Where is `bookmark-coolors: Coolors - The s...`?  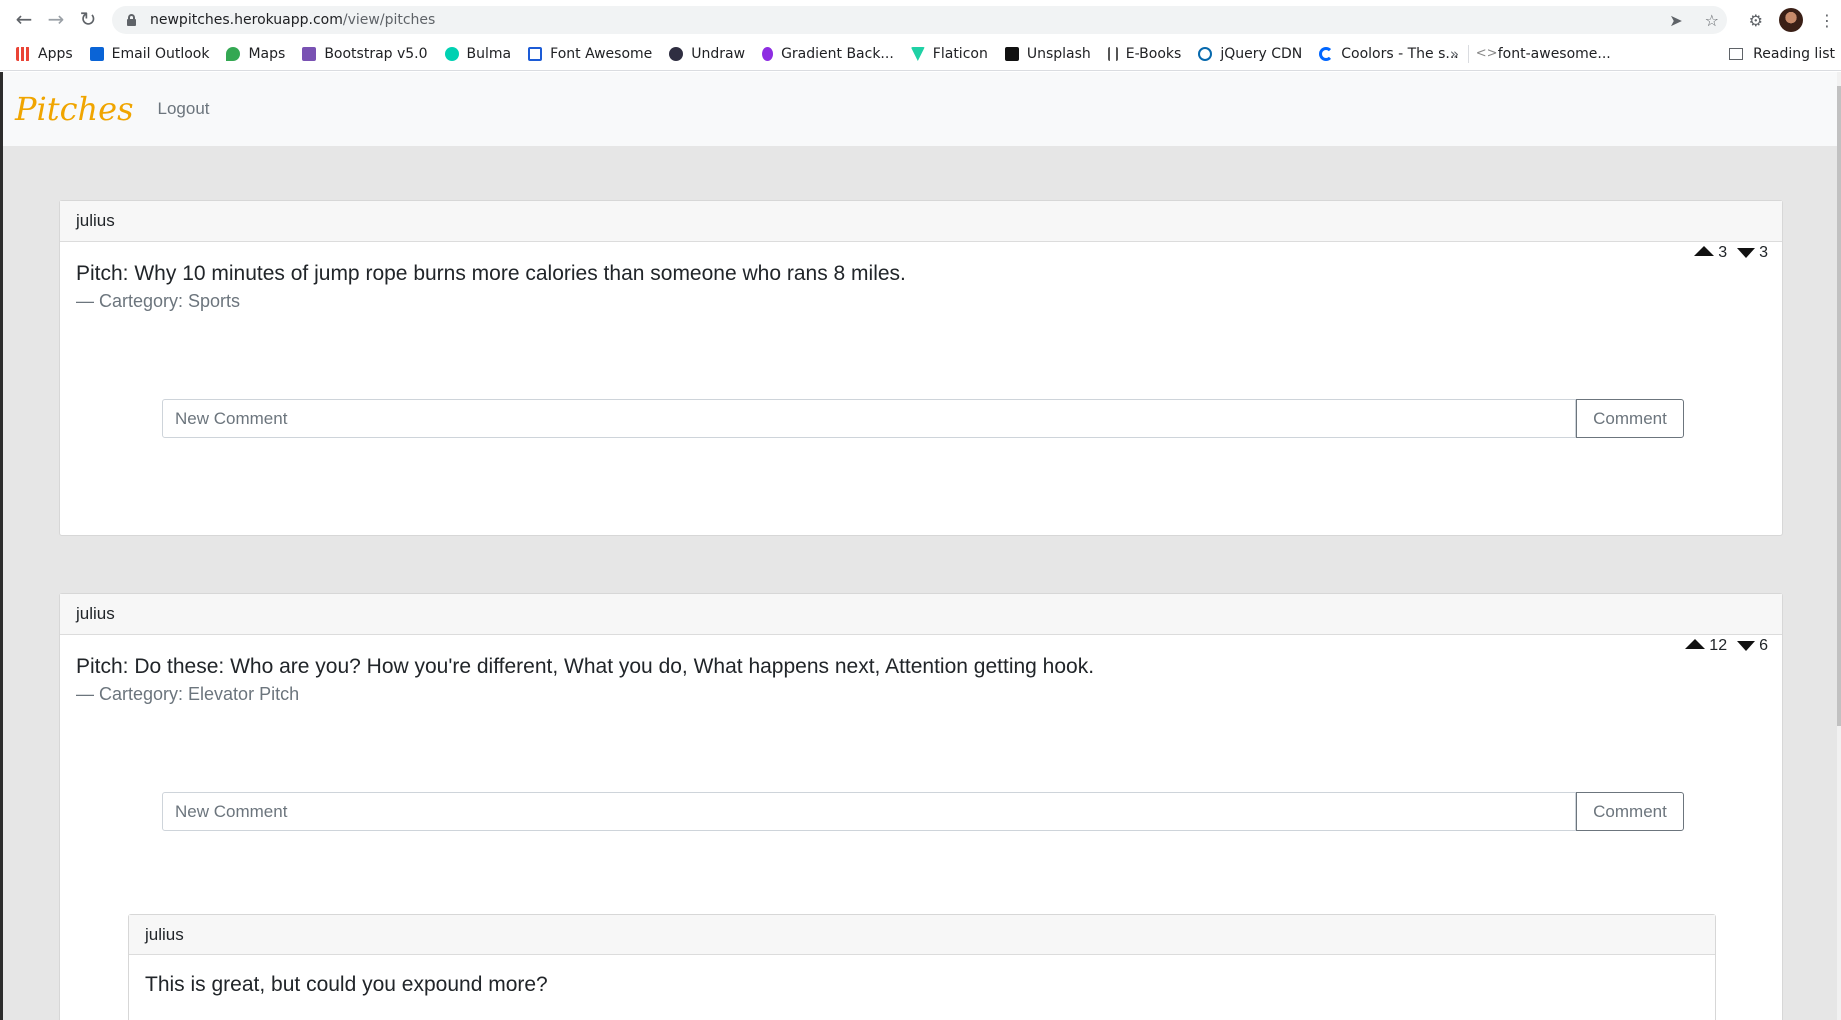
bookmark-coolors: Coolors - The s... is located at coordinates (1389, 54).